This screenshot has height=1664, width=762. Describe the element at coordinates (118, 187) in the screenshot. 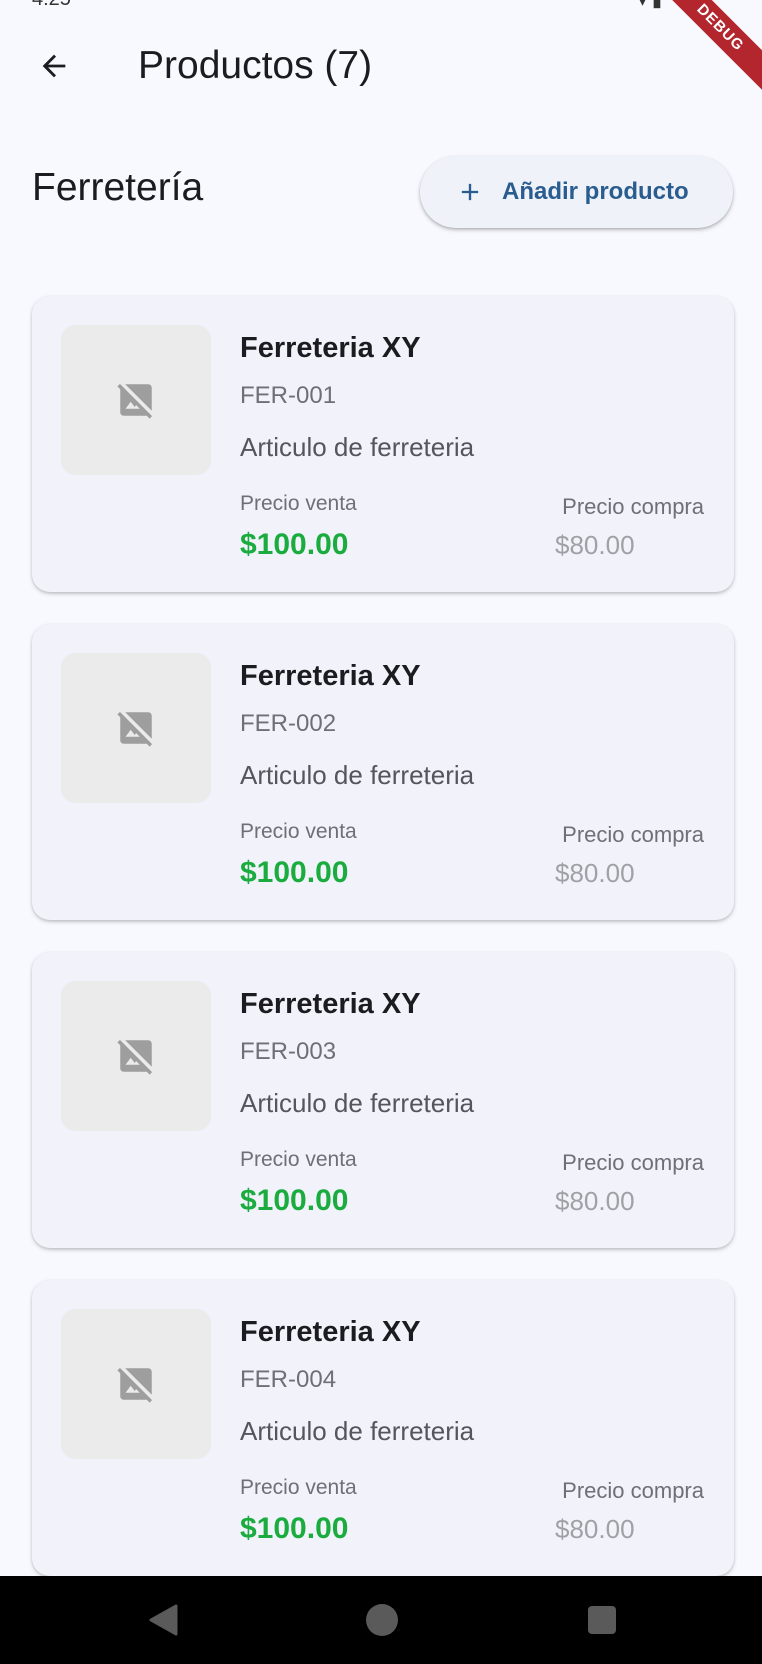

I see `category-title: Ferretería` at that location.